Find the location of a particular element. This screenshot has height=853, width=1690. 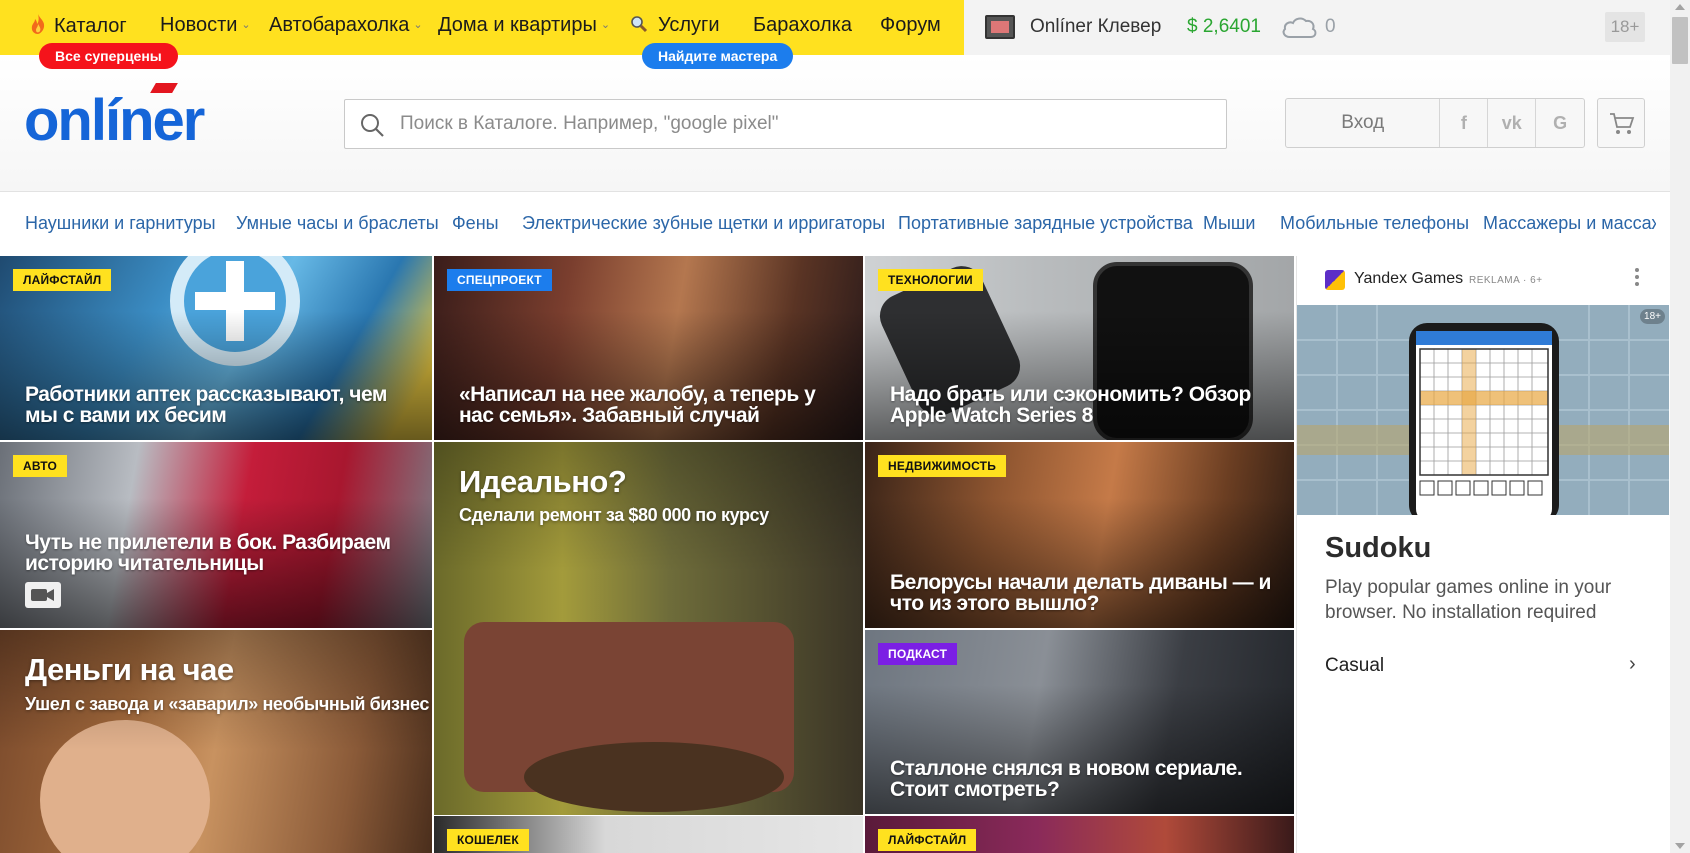

nav-baraholka-label: Барахолка is located at coordinates (802, 25).